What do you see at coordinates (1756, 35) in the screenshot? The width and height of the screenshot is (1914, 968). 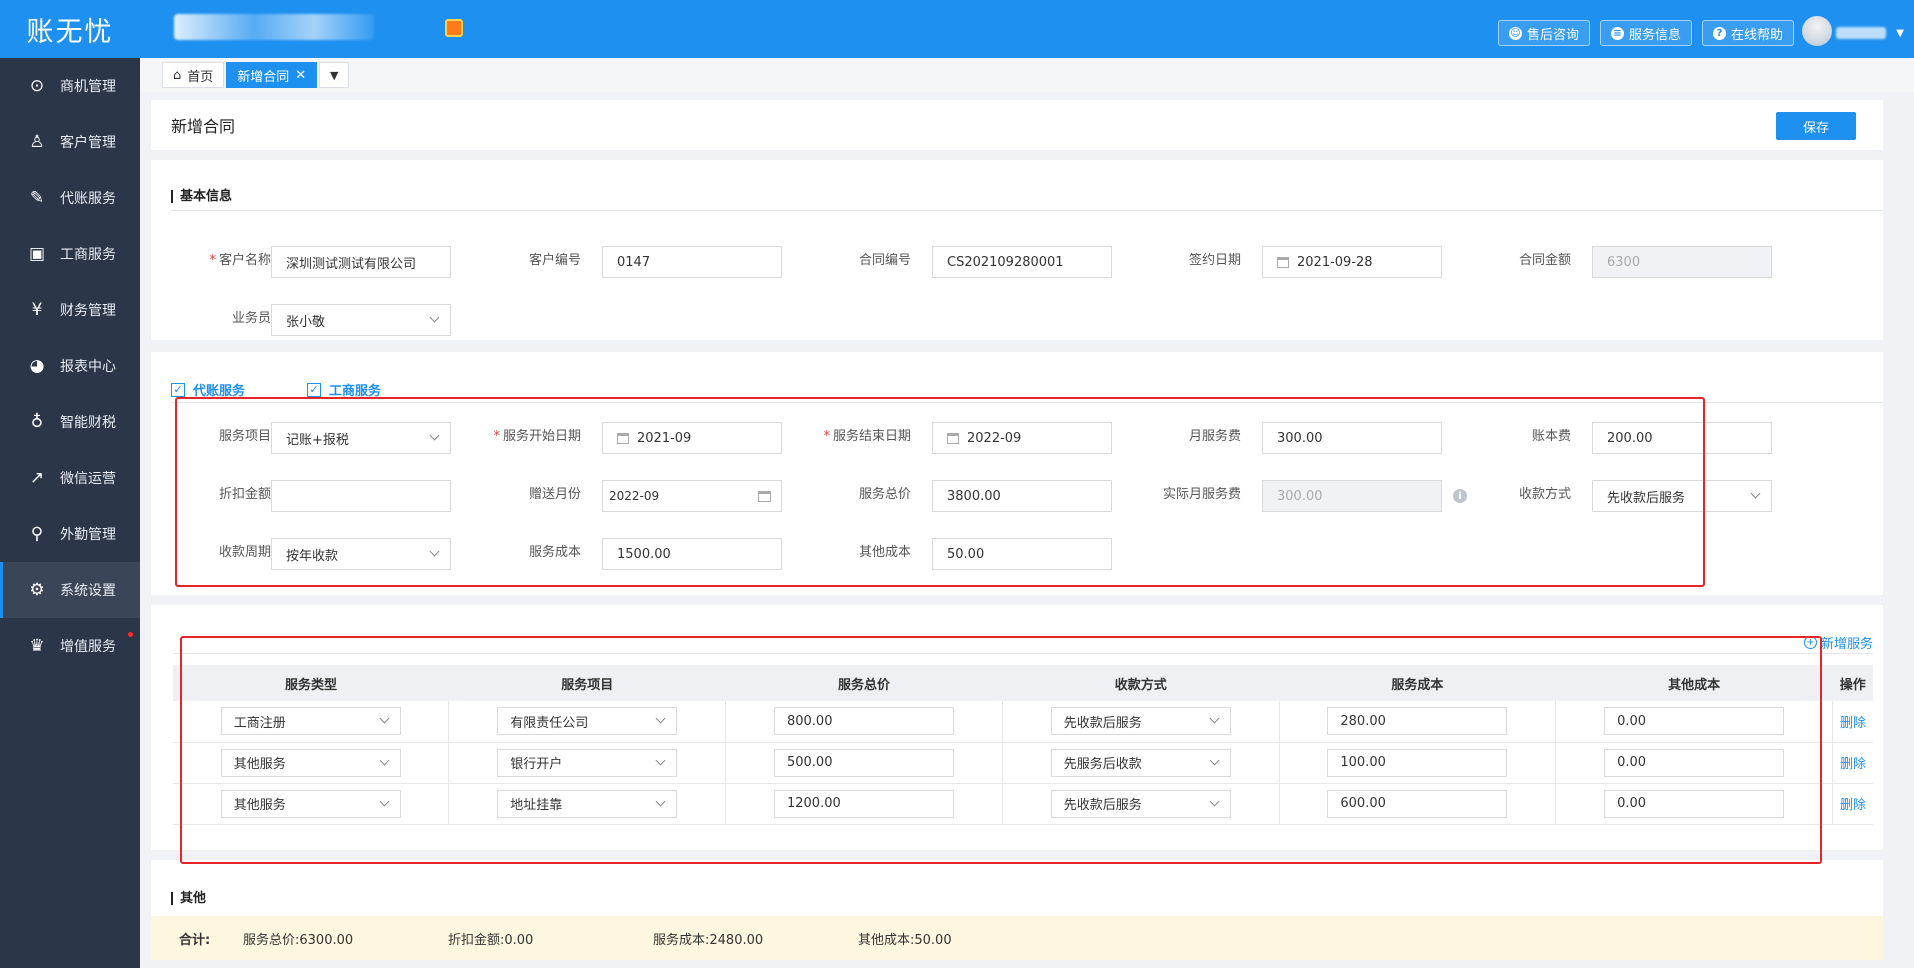 I see `button-label: 在线帮助` at bounding box center [1756, 35].